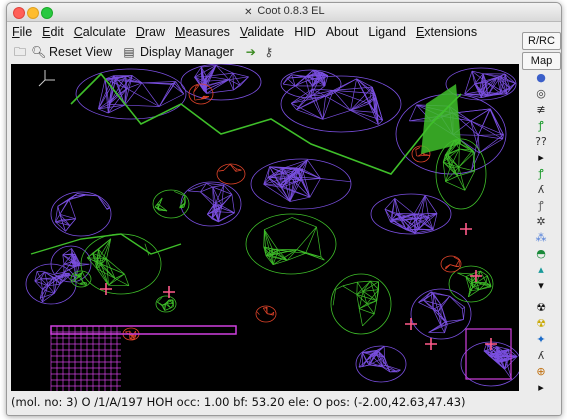  What do you see at coordinates (441, 119) in the screenshot?
I see `ring-plane` at bounding box center [441, 119].